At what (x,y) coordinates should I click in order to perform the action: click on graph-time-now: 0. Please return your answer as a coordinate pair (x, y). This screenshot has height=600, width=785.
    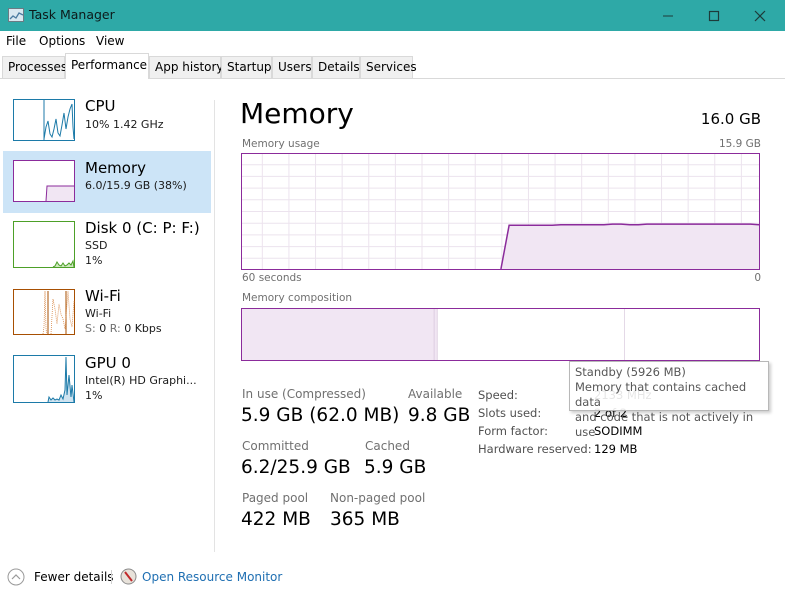
    Looking at the image, I should click on (757, 278).